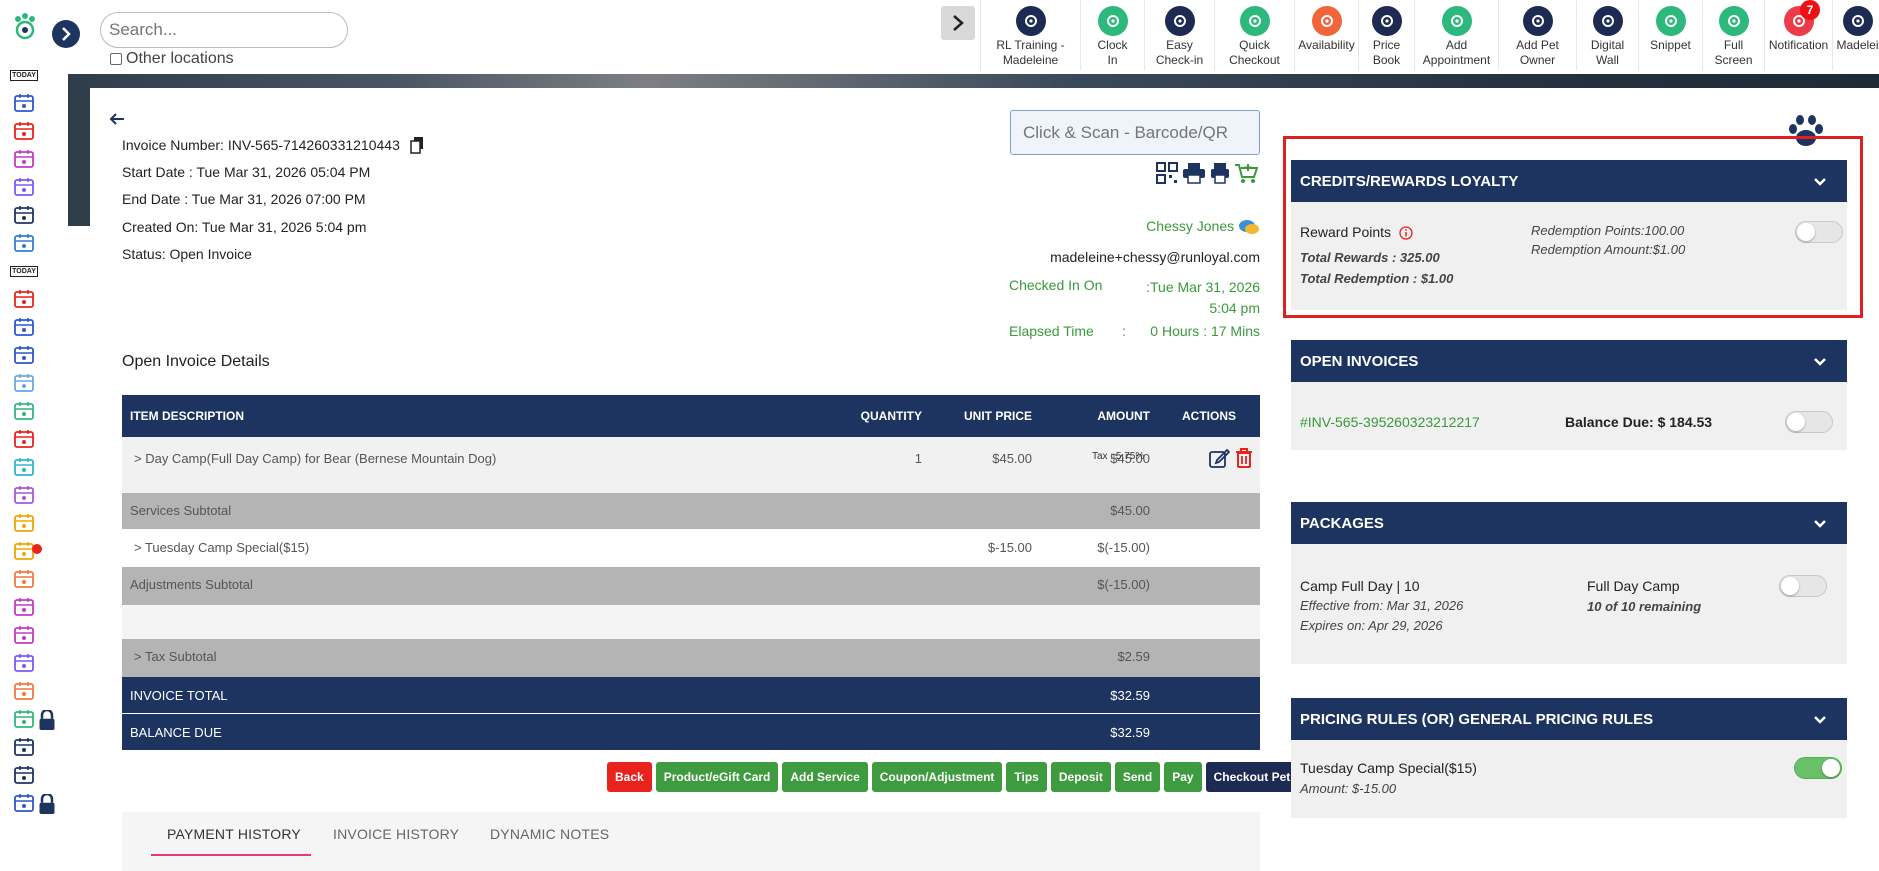 This screenshot has width=1879, height=871. Describe the element at coordinates (717, 777) in the screenshot. I see `product-egift-card-button: Product/eGift Card` at that location.